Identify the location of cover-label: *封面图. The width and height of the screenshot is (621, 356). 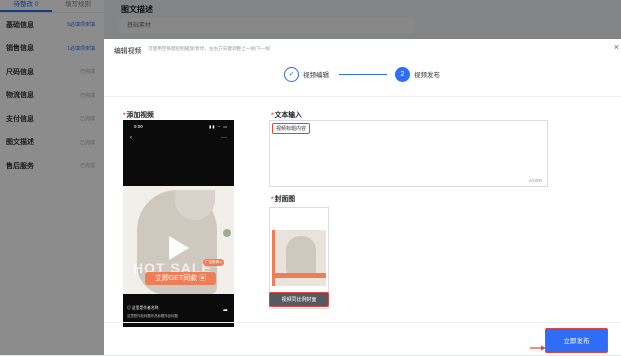
(283, 199).